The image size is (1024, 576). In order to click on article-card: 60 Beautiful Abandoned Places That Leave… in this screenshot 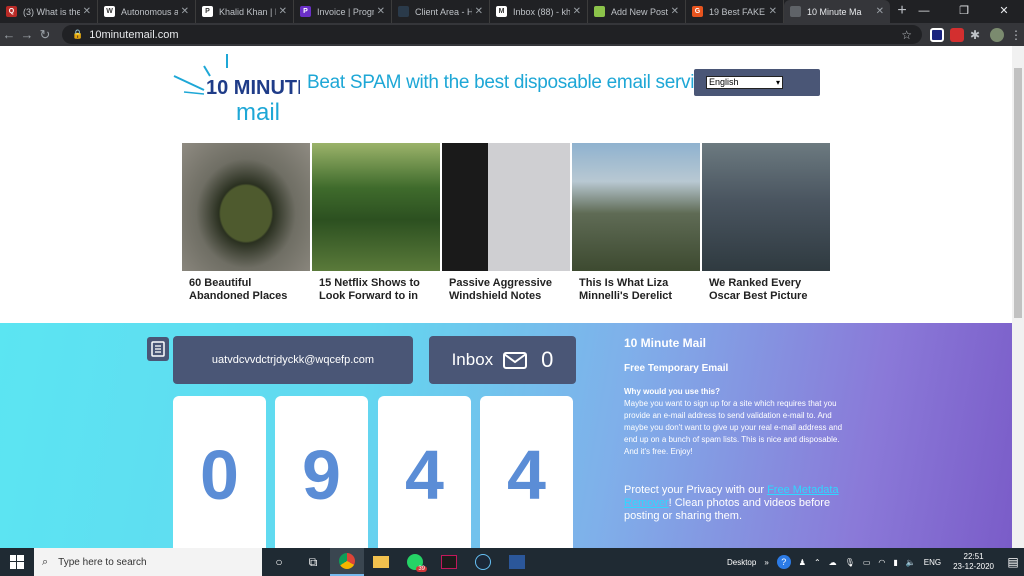, I will do `click(246, 223)`.